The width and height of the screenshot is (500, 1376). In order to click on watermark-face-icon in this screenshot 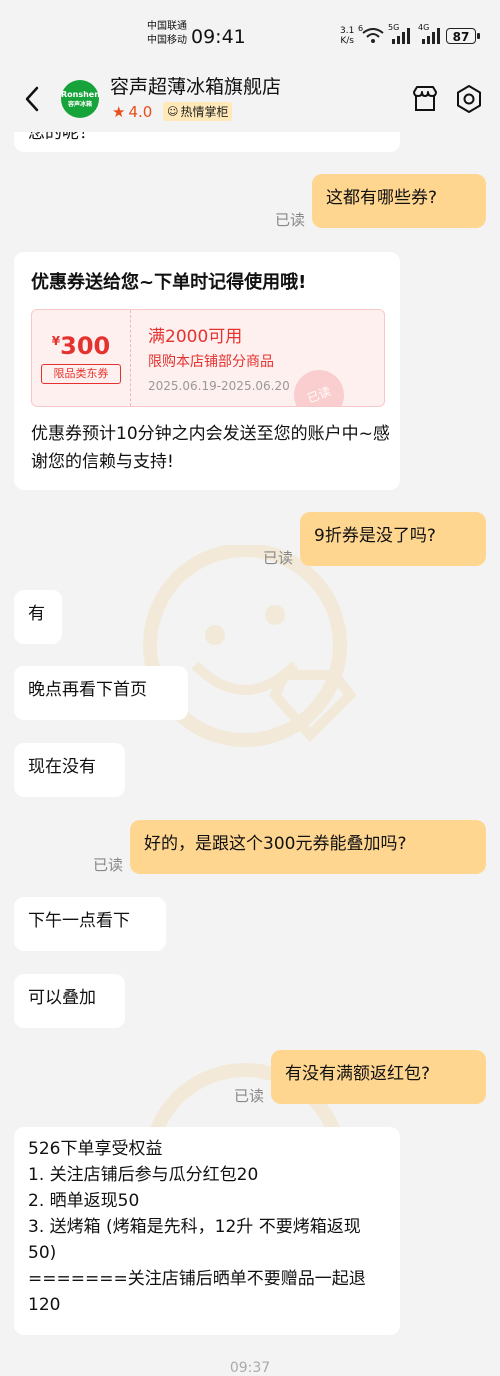, I will do `click(250, 646)`.